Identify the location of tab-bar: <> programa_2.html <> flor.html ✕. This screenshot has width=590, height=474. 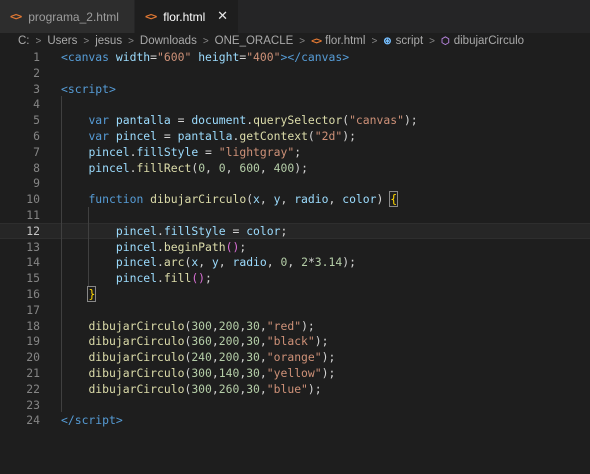
(295, 16).